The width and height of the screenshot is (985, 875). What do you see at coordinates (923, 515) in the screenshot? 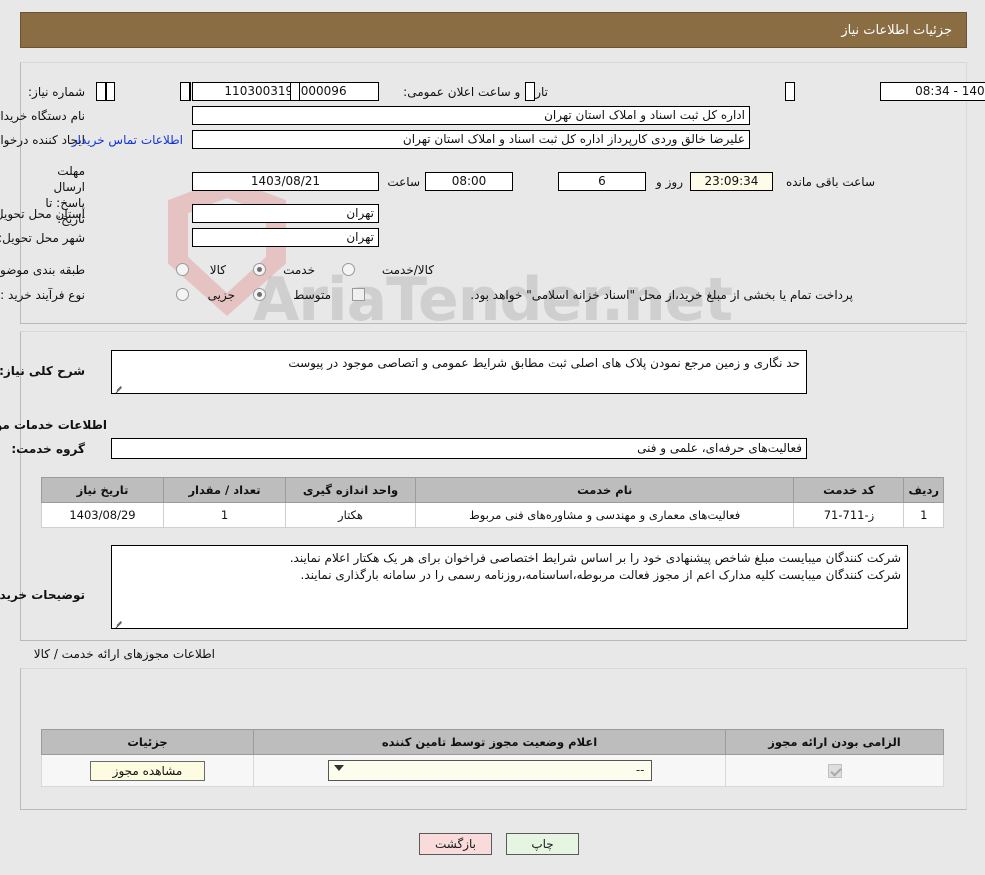
I see `cell-row: 1` at bounding box center [923, 515].